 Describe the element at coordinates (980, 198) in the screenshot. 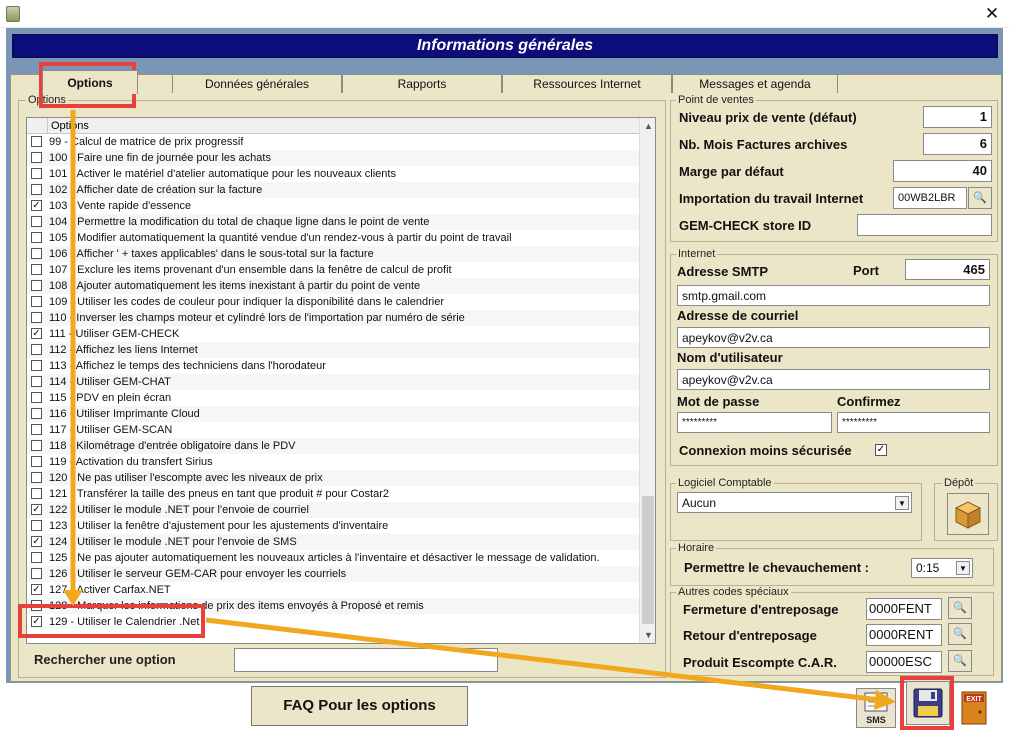

I see `import-lookup-button: 🔍` at that location.